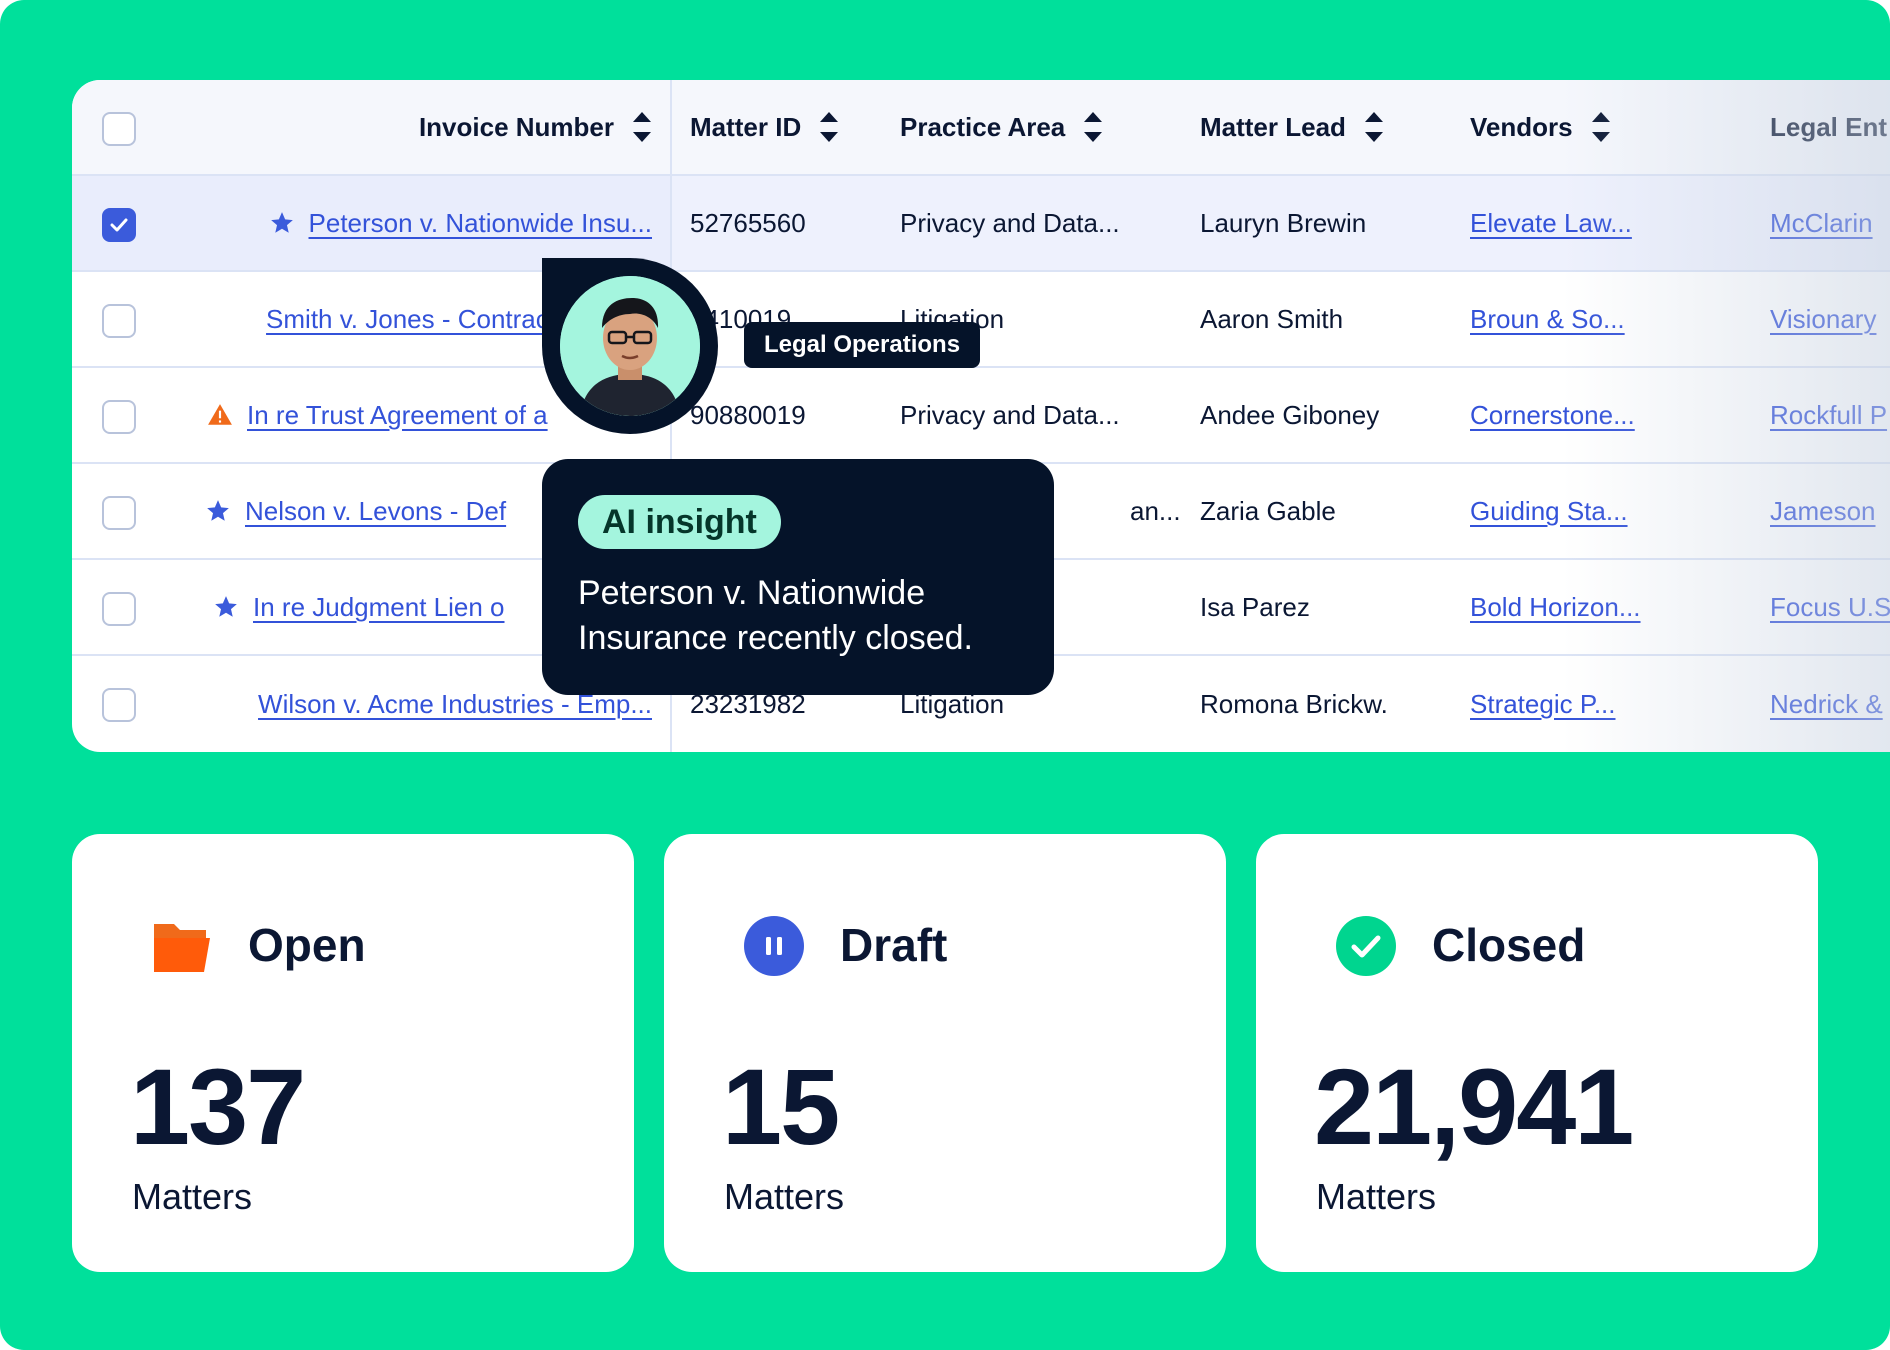  I want to click on legal-entity-link: Nedrick &, so click(1826, 704).